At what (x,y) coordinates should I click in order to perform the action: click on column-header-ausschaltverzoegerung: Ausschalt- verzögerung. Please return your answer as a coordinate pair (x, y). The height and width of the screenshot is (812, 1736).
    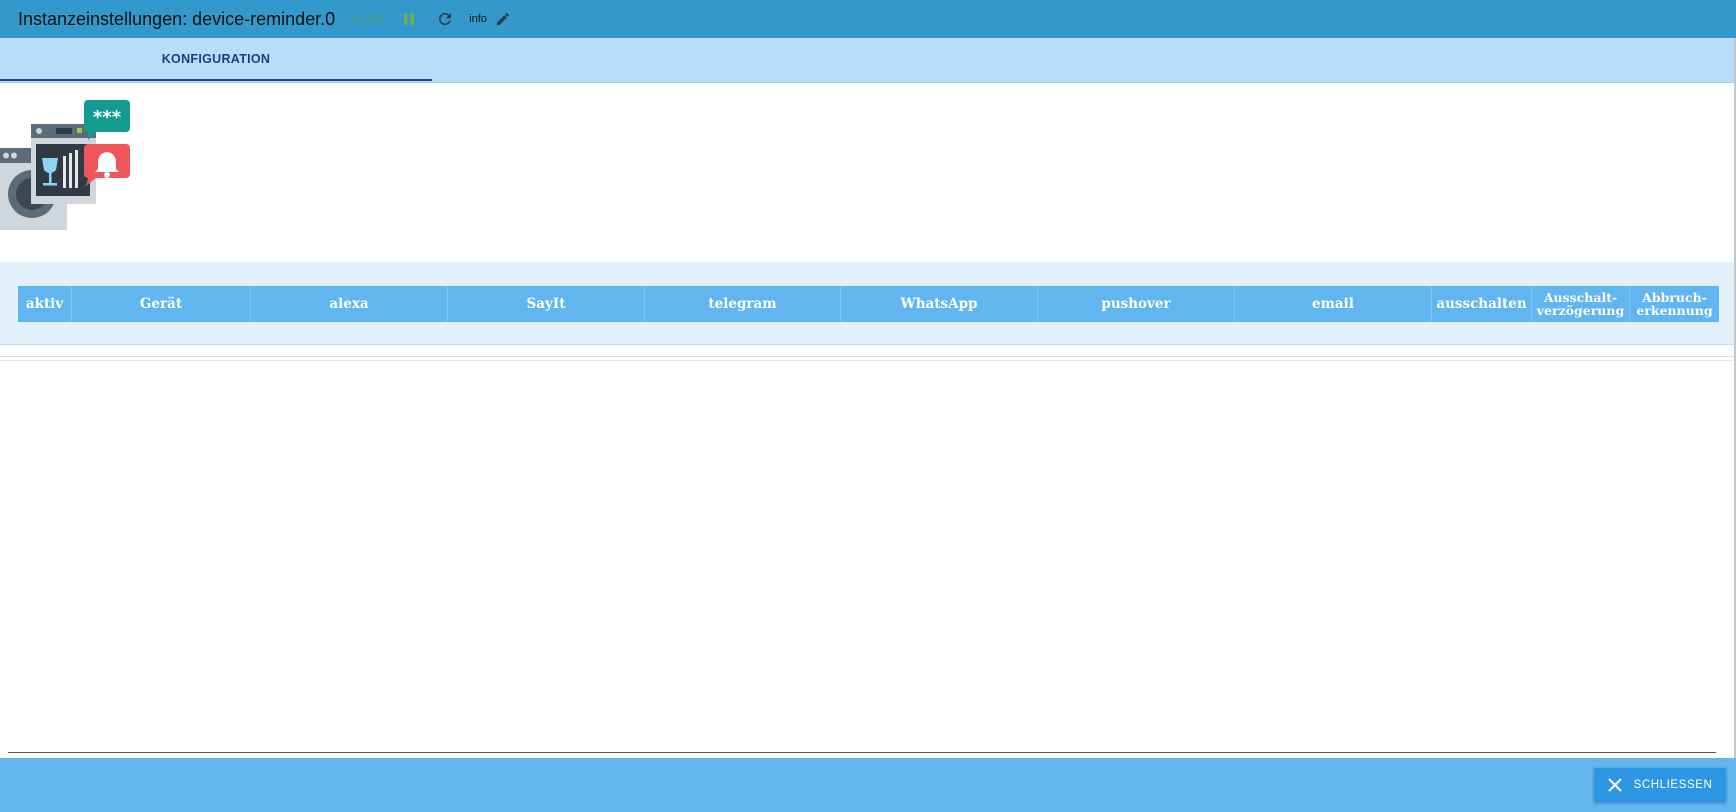
    Looking at the image, I should click on (1581, 304).